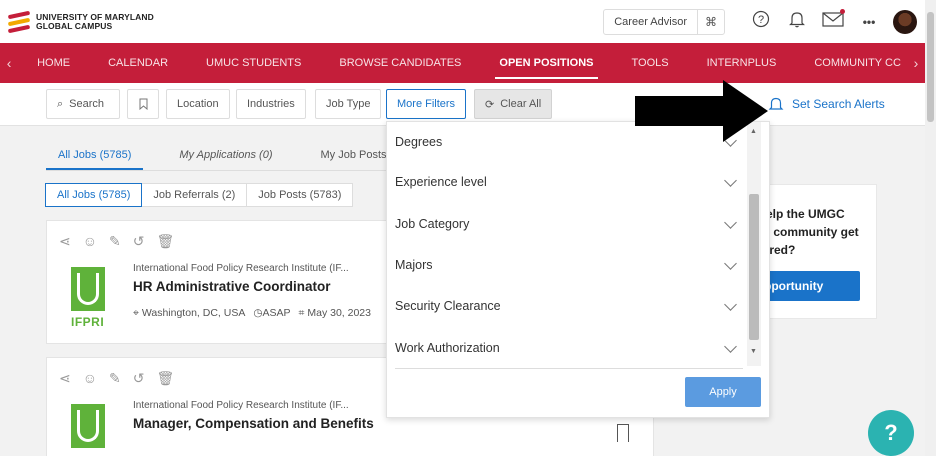 The height and width of the screenshot is (456, 936). What do you see at coordinates (88, 322) in the screenshot?
I see `logo-text: IFPRI` at bounding box center [88, 322].